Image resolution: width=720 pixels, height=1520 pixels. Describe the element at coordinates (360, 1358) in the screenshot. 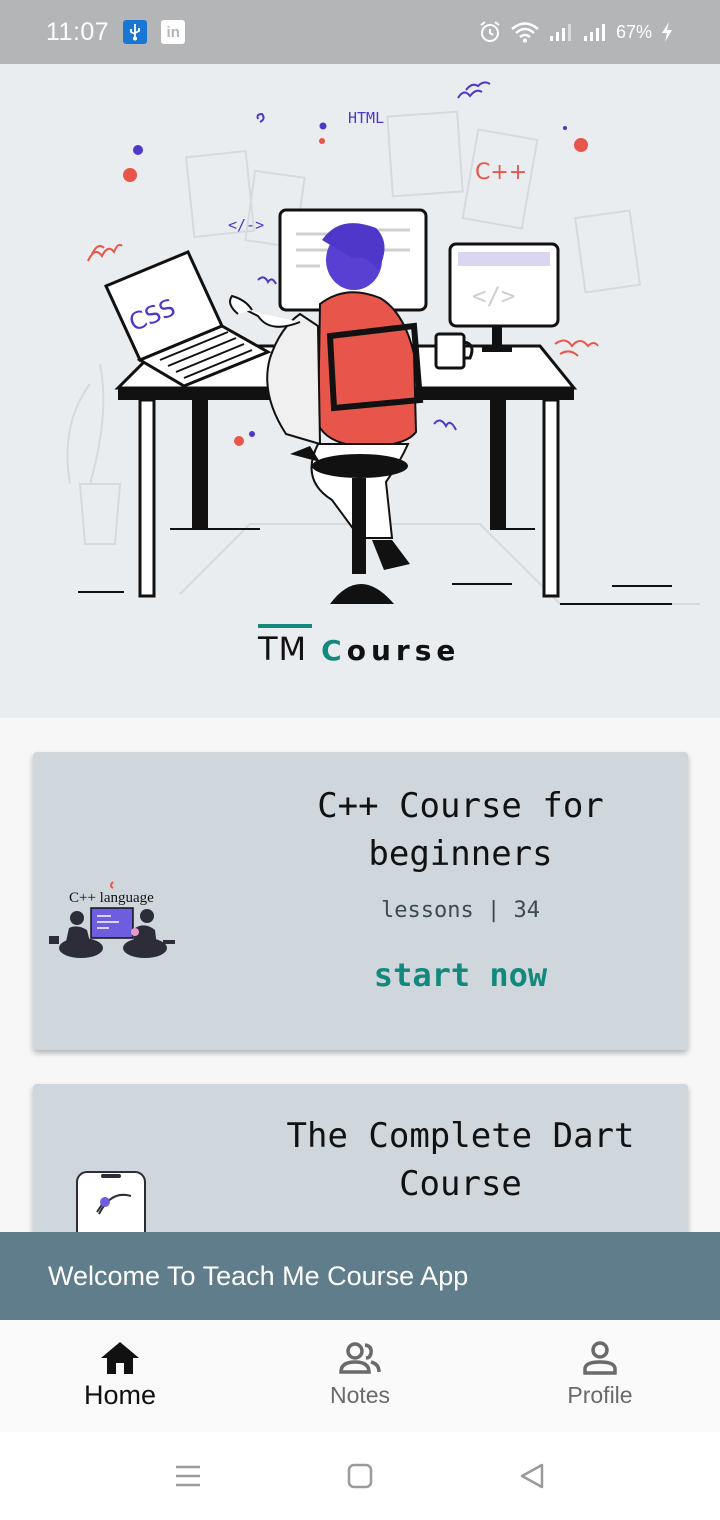

I see `people-icon` at that location.